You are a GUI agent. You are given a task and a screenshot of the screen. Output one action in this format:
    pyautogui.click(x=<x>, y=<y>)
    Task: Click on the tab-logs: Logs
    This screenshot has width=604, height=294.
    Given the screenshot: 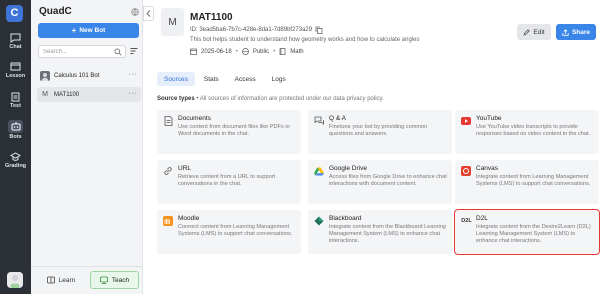 What is the action you would take?
    pyautogui.click(x=279, y=79)
    